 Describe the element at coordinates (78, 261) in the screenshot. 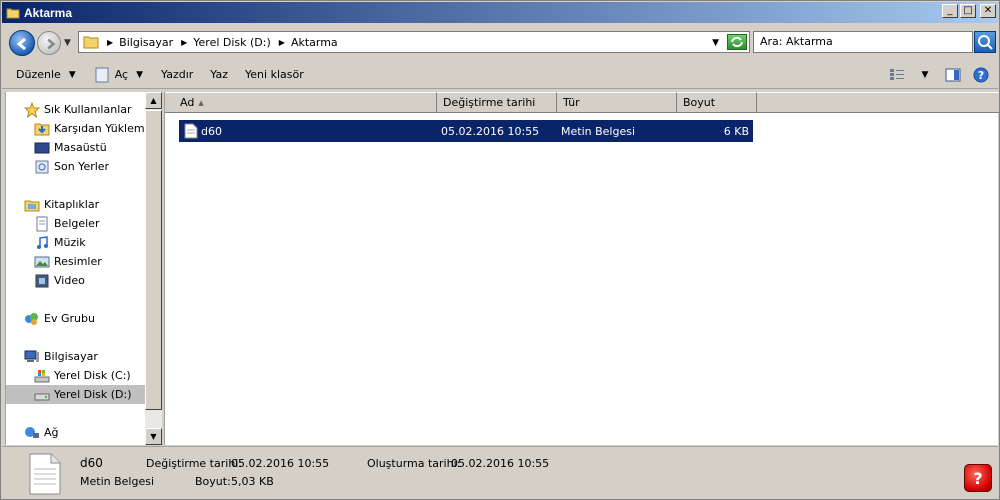

I see `nav-label: Resimler` at that location.